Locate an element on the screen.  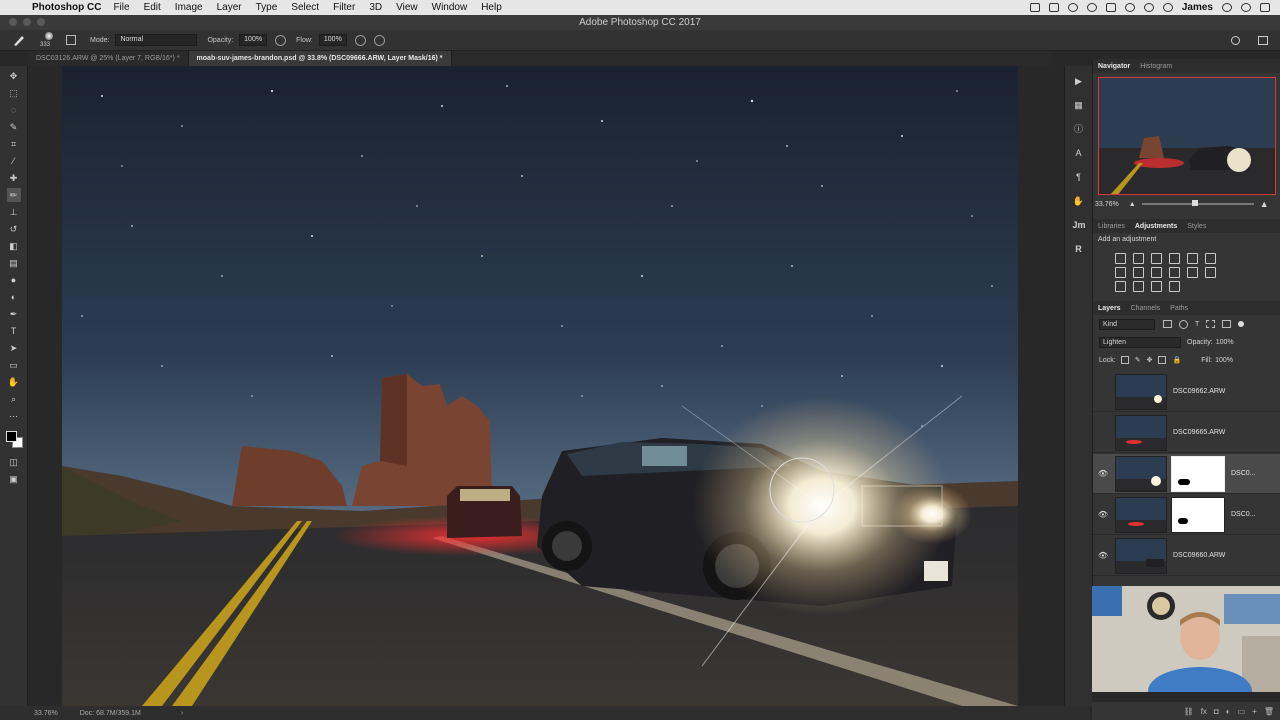
minimize-window-button is located at coordinates (27, 22).